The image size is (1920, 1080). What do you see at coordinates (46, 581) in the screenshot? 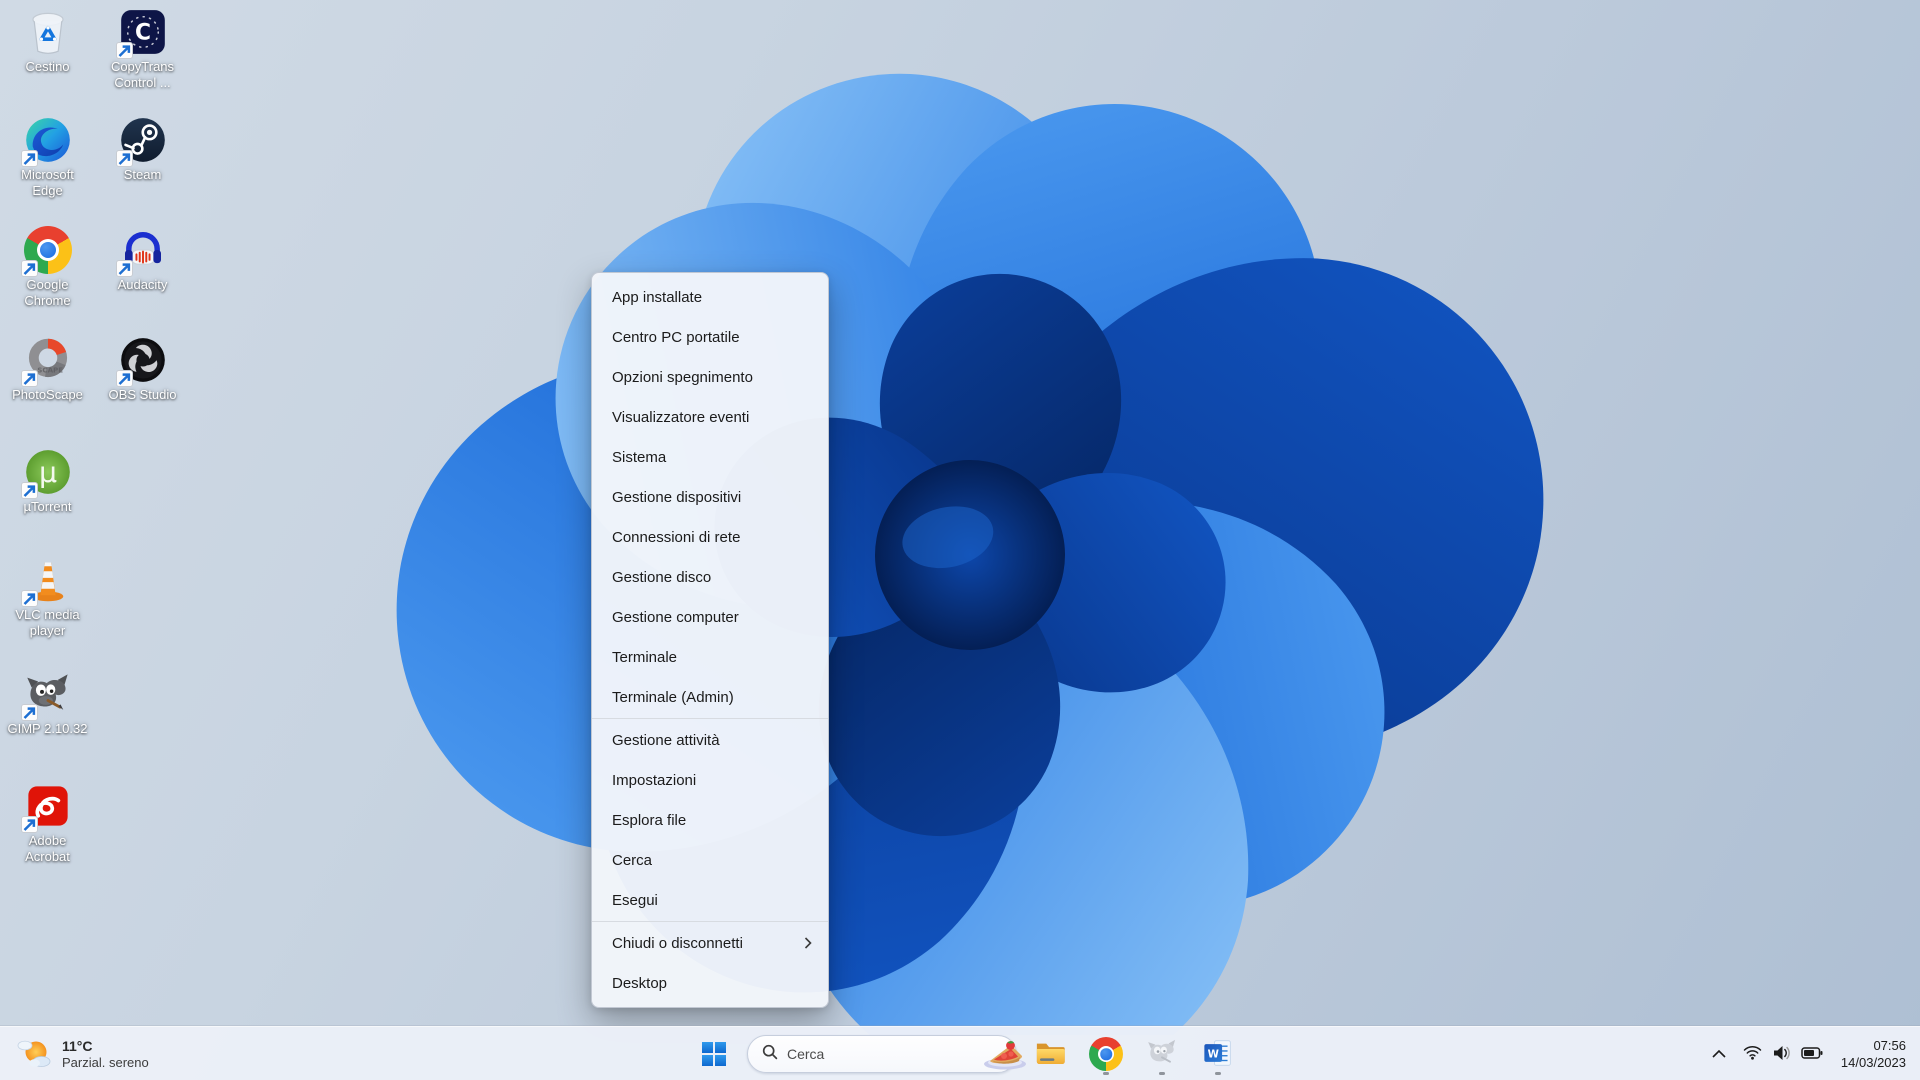
I see `vlc-cone-icon` at bounding box center [46, 581].